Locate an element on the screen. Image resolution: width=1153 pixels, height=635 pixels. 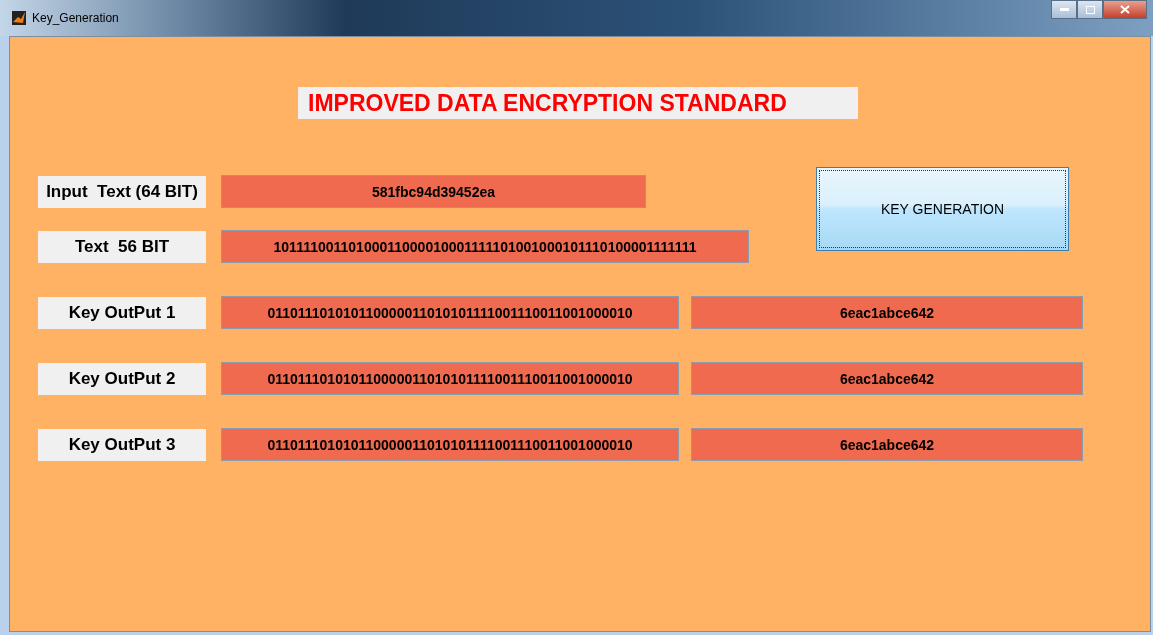
field-label: Key OutPut 3 is located at coordinates (122, 444).